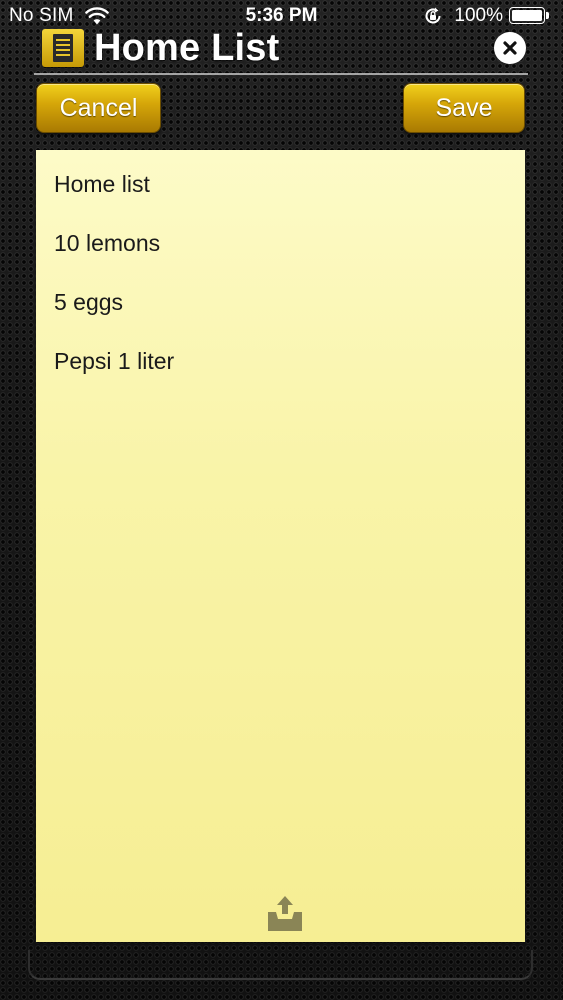 The image size is (563, 1000). I want to click on status-right: 100%, so click(487, 16).